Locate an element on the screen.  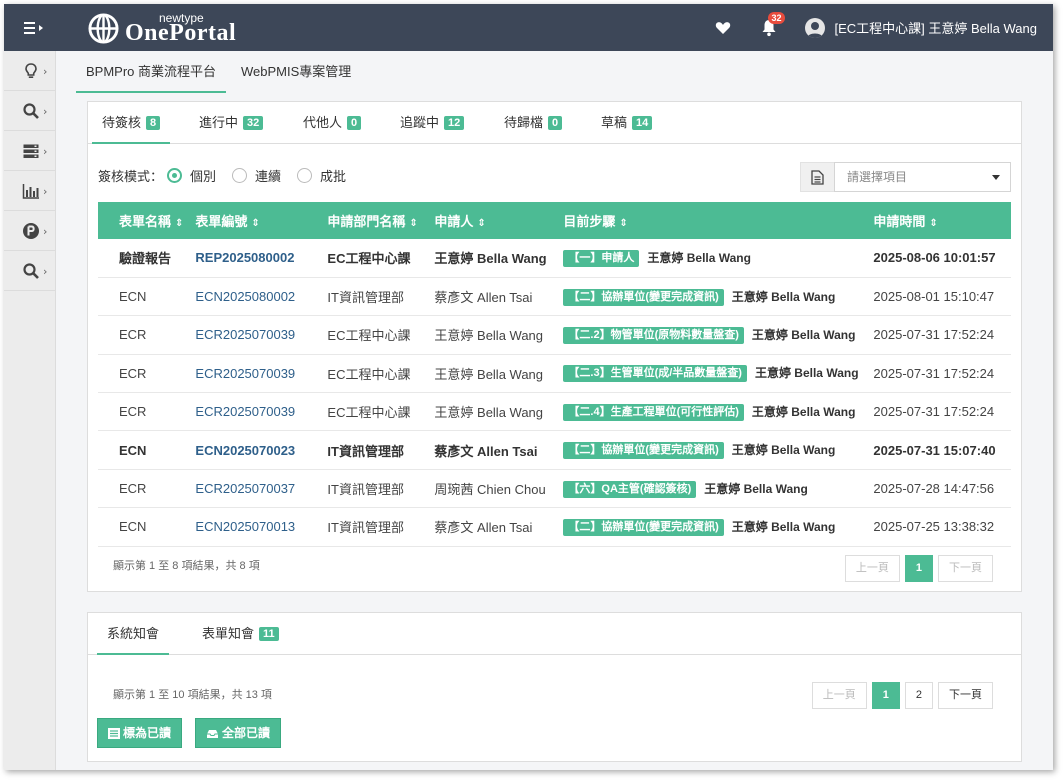
cell-department: EC工程中心課 is located at coordinates (375, 412).